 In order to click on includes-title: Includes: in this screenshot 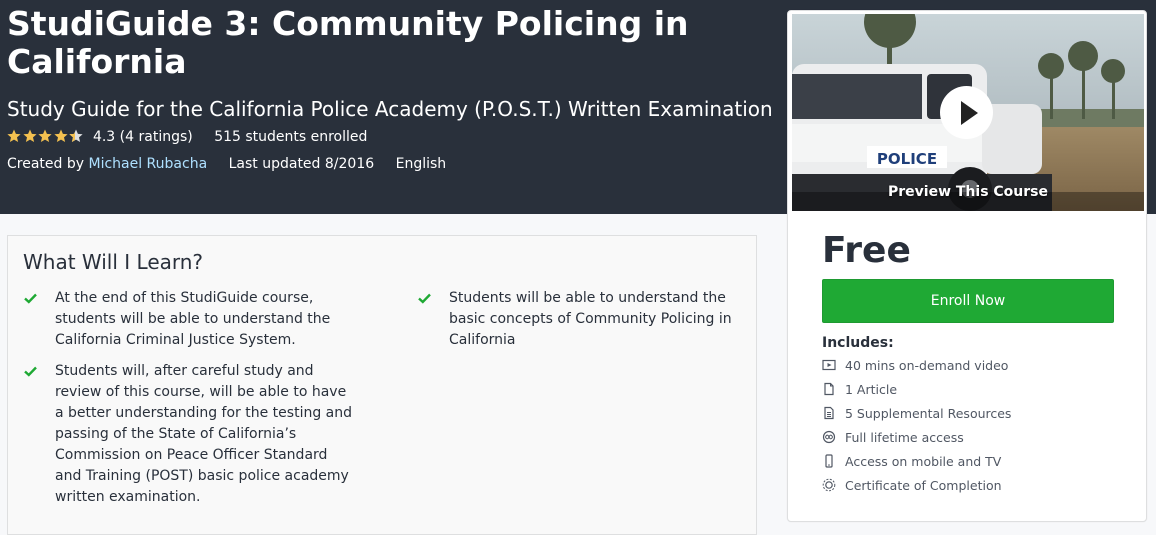, I will do `click(858, 343)`.